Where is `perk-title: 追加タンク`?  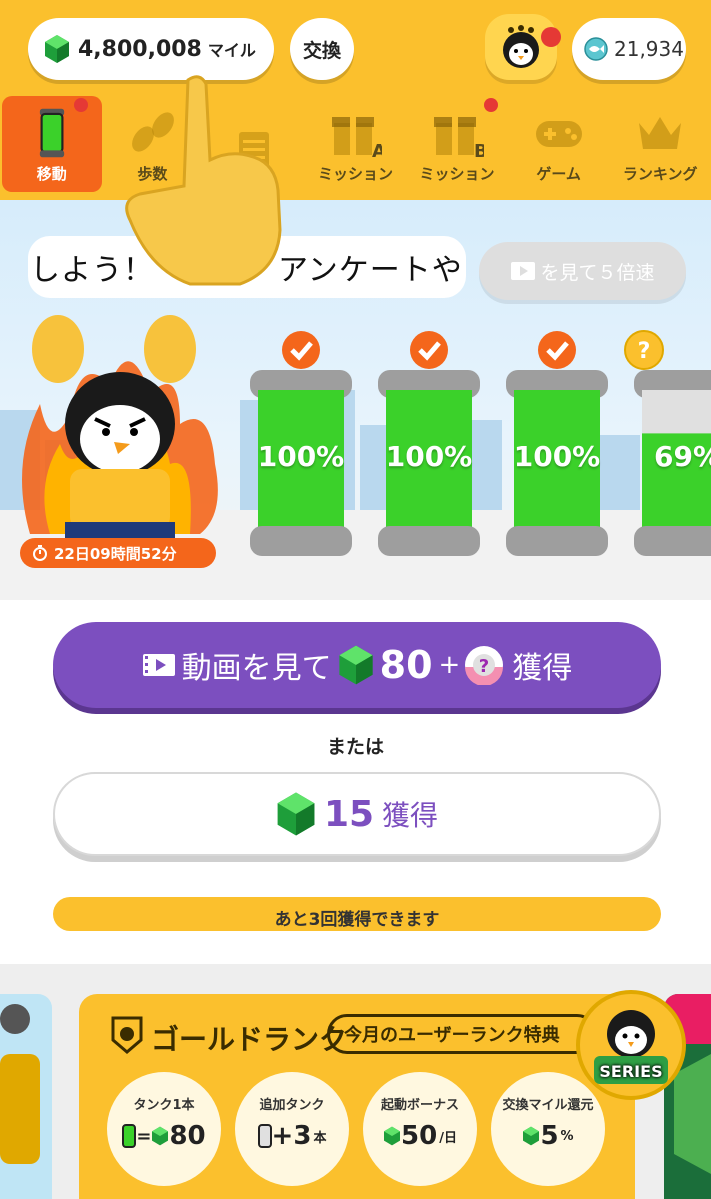
perk-title: 追加タンク is located at coordinates (292, 1105).